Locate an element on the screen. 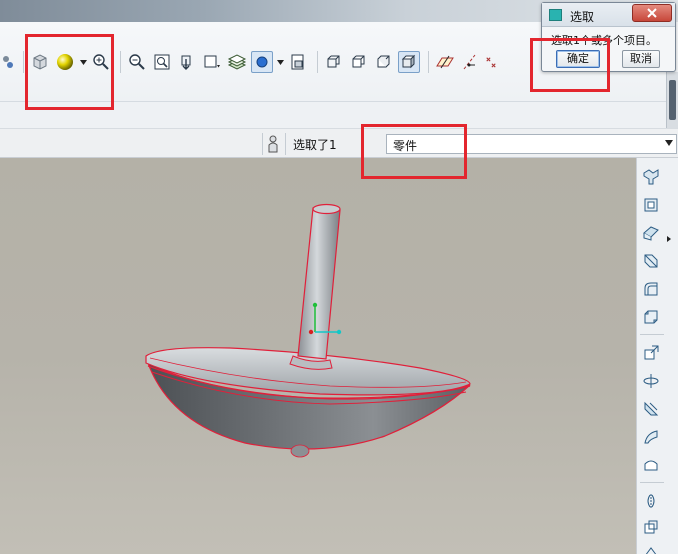  blend-icon is located at coordinates (651, 261).